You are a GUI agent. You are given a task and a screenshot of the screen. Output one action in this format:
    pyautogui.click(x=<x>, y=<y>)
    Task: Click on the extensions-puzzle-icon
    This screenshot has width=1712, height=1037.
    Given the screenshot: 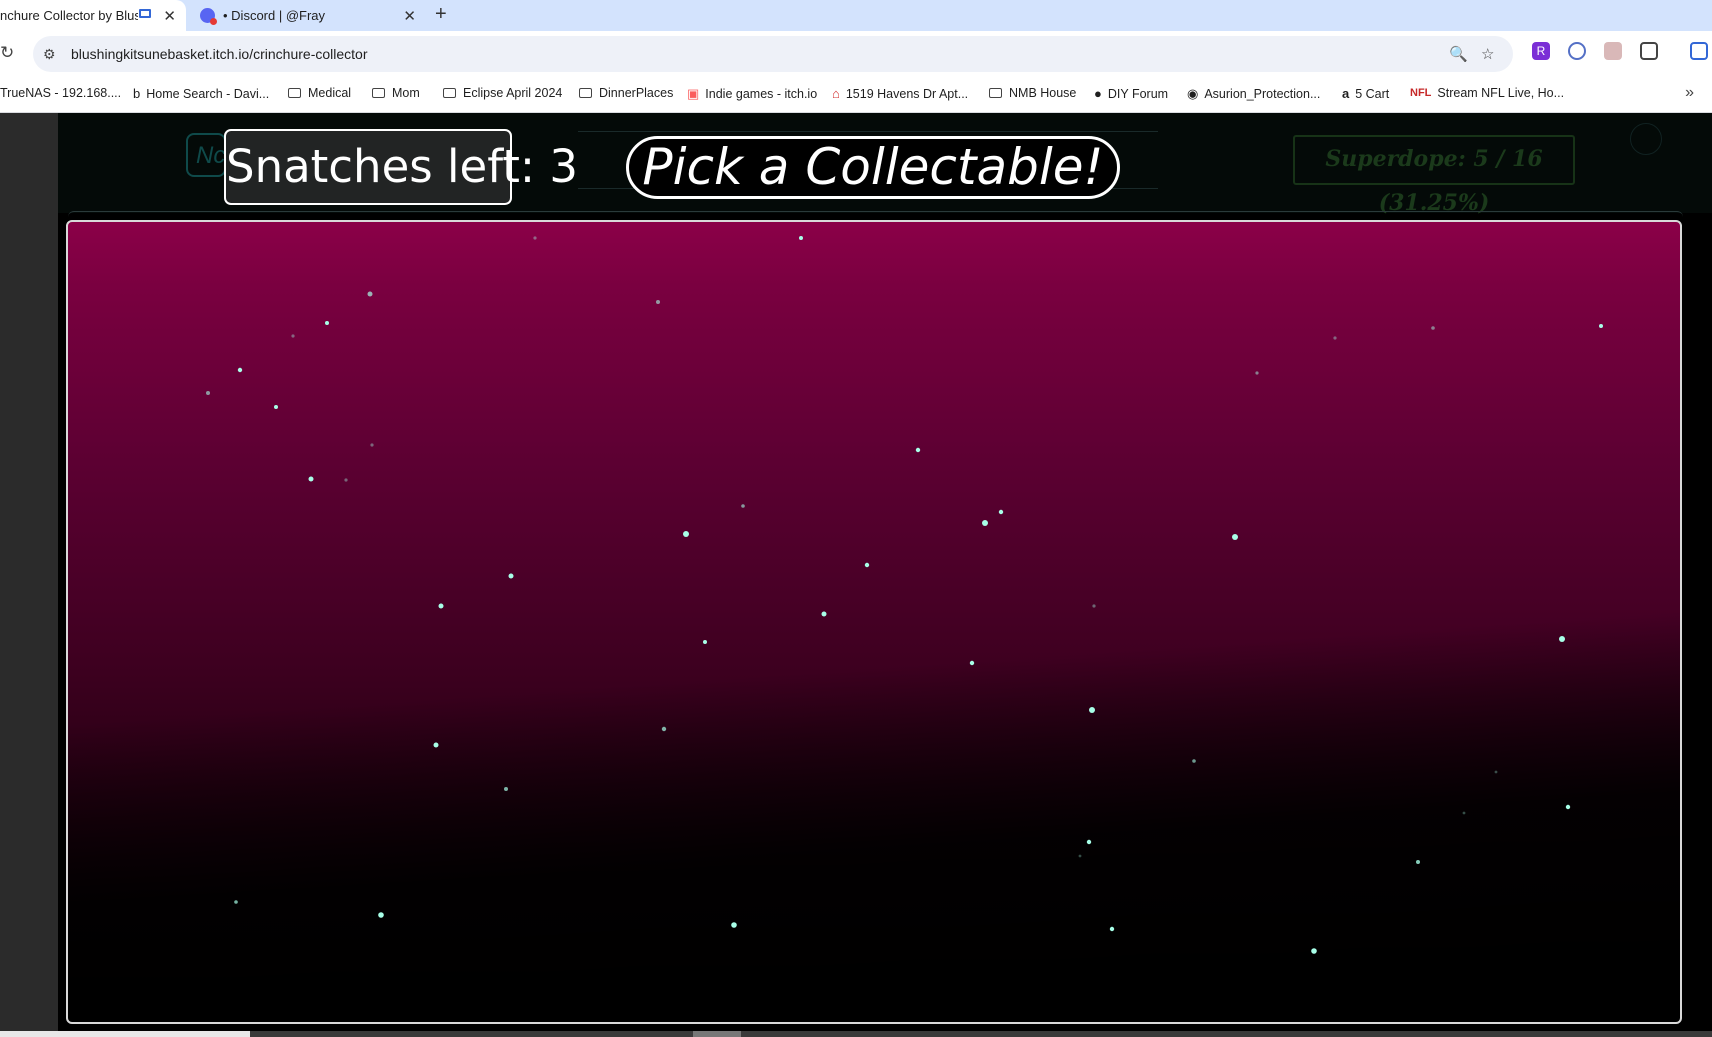 What is the action you would take?
    pyautogui.click(x=1649, y=51)
    